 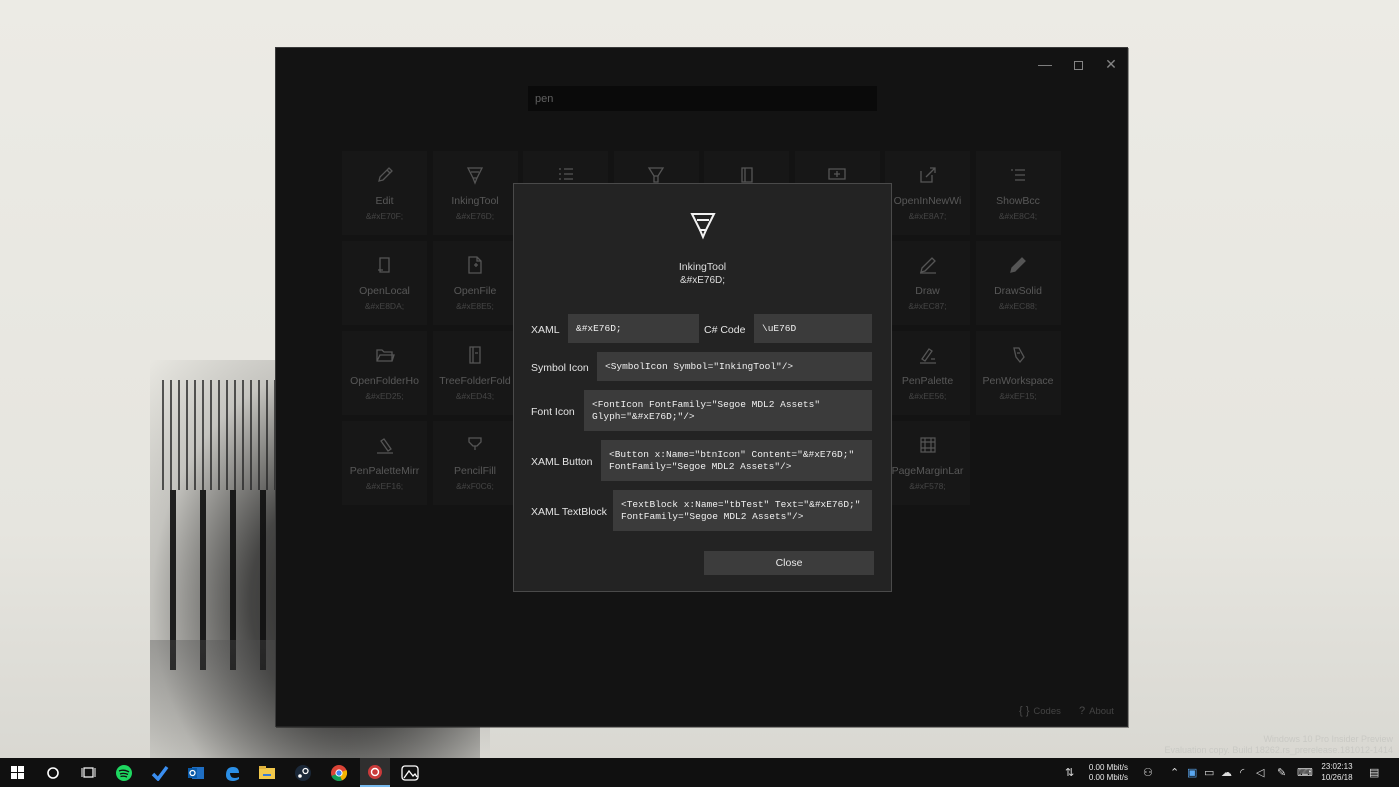 I want to click on dialog-icon-code: &#xE76D;, so click(x=702, y=280).